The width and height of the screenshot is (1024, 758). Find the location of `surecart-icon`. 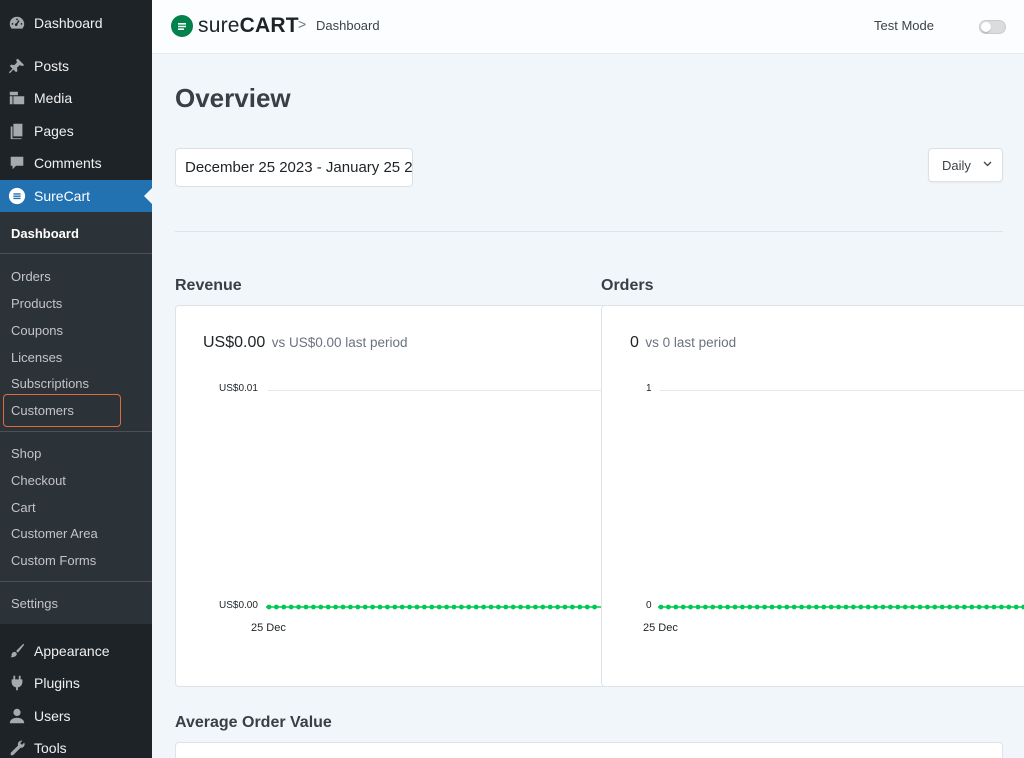

surecart-icon is located at coordinates (17, 196).